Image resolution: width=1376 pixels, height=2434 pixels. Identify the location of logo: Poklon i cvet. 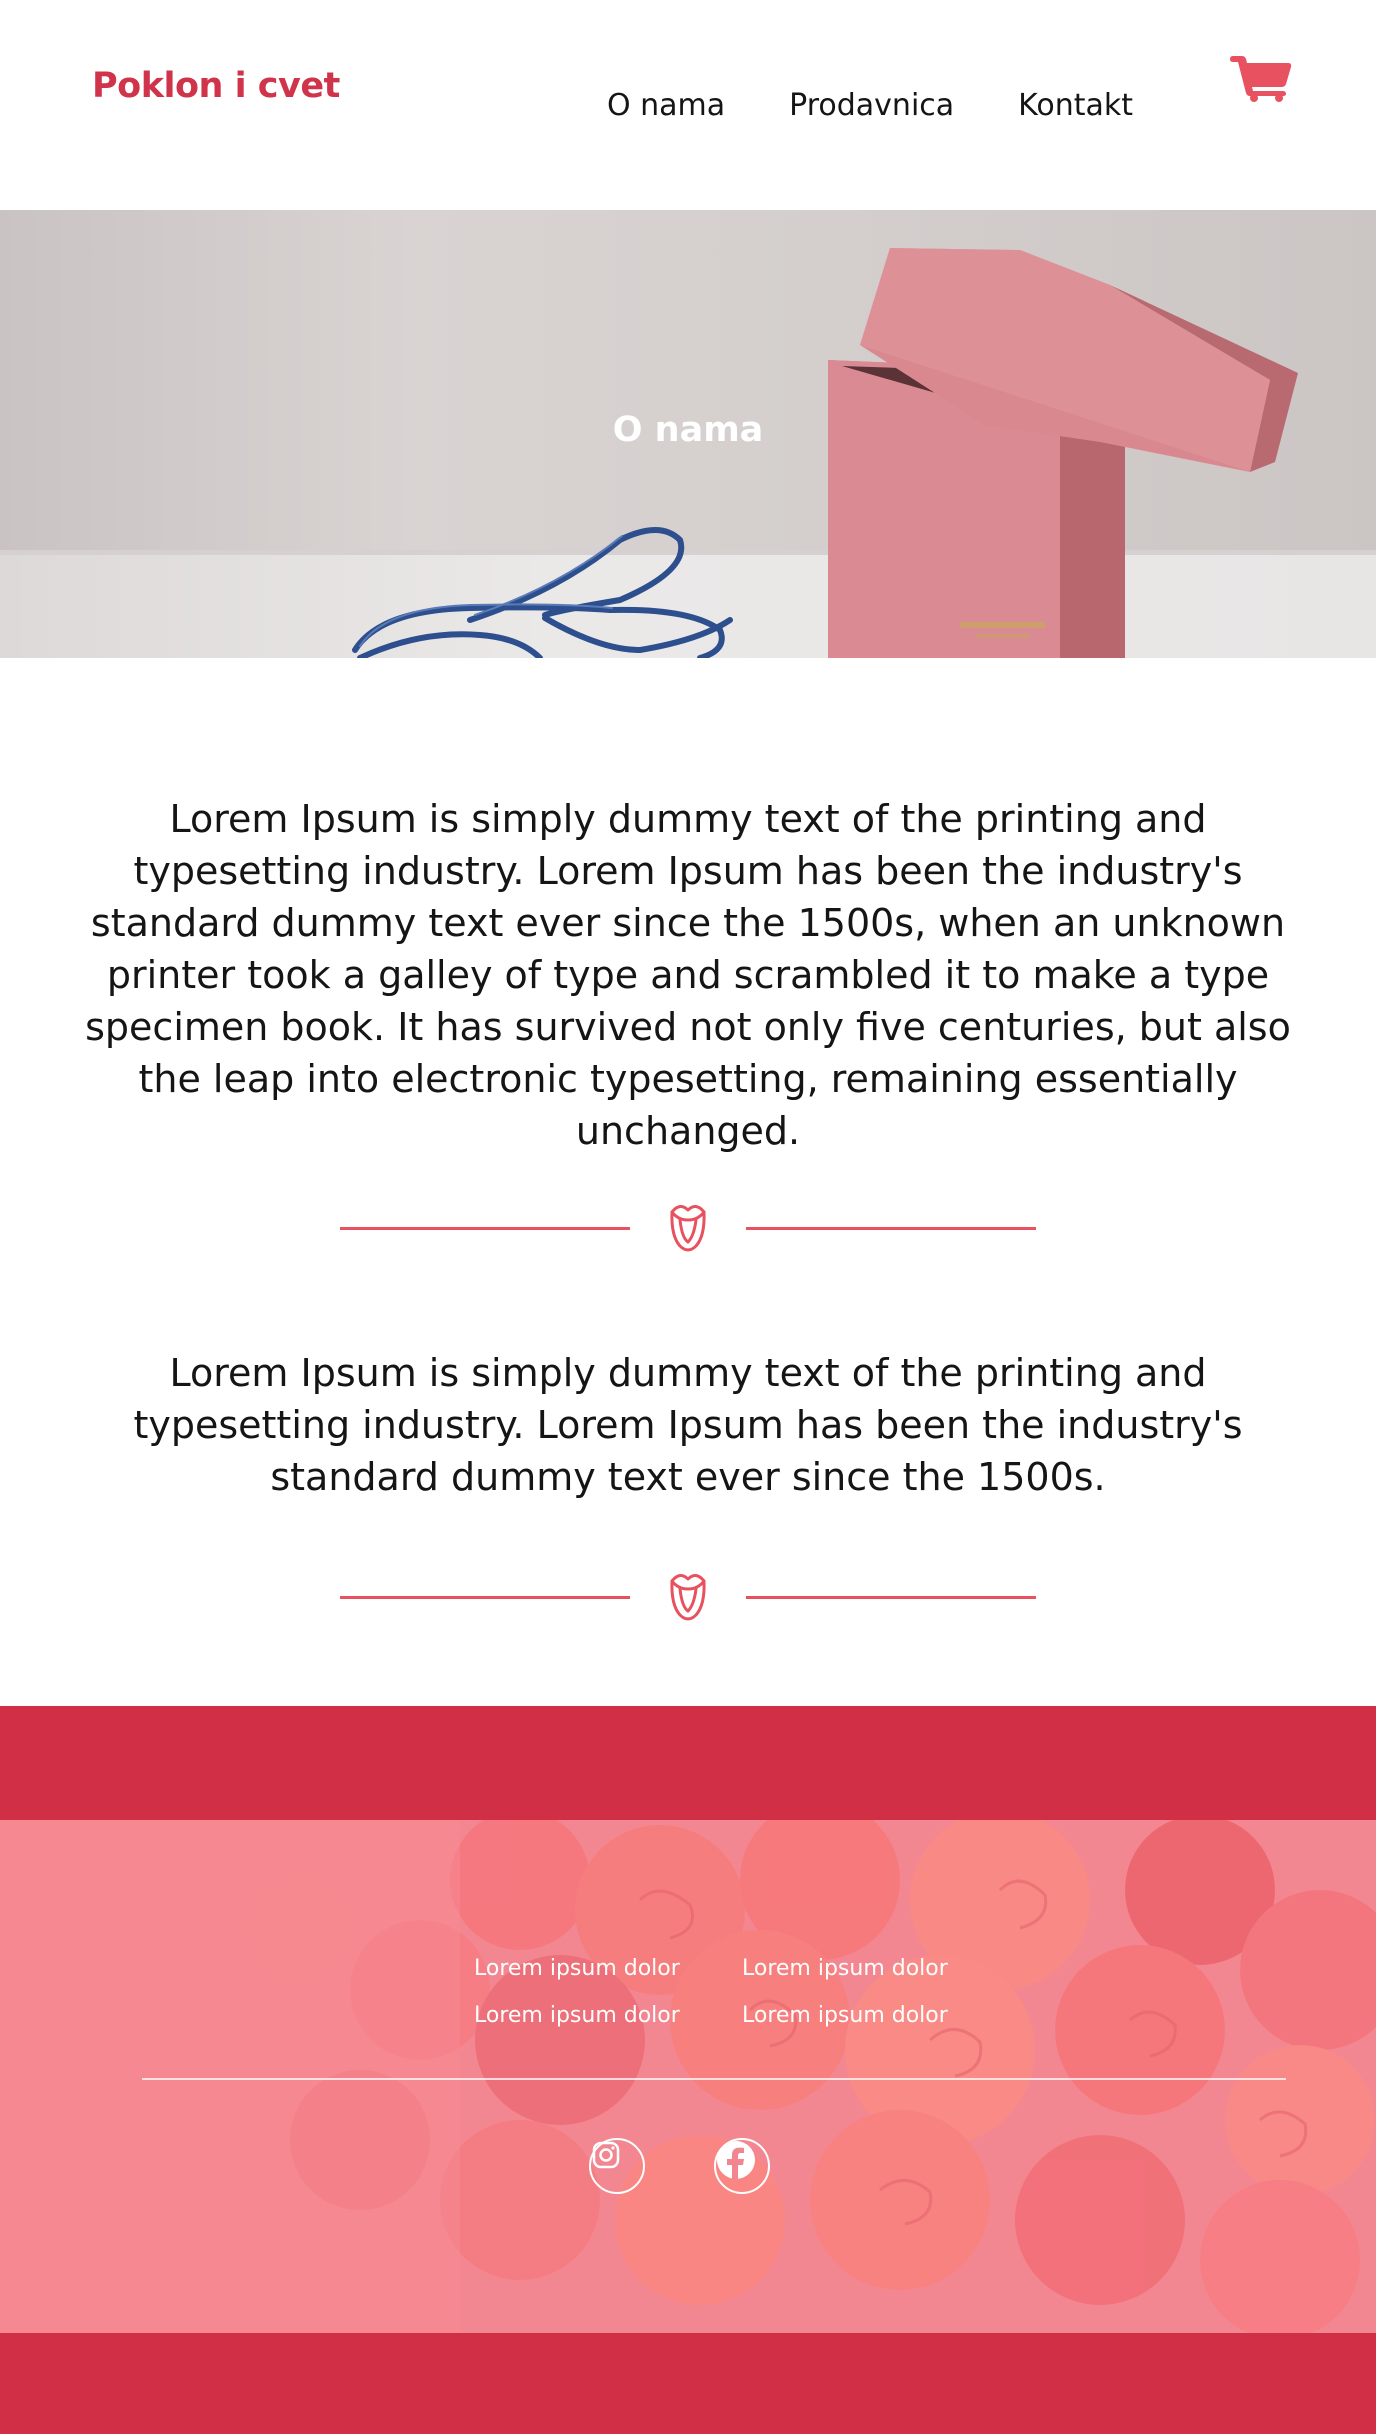
(216, 86).